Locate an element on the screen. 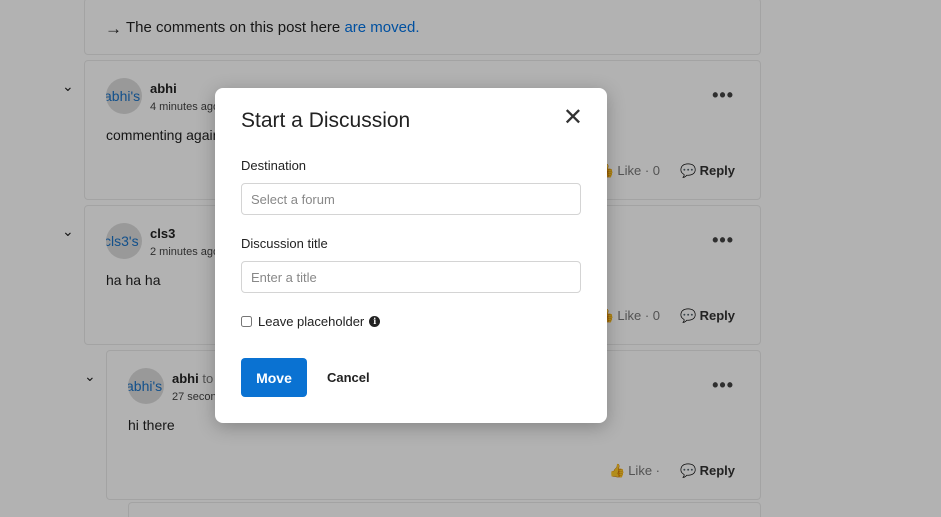 The height and width of the screenshot is (517, 941). dialog-title: Start a Discussion is located at coordinates (326, 120).